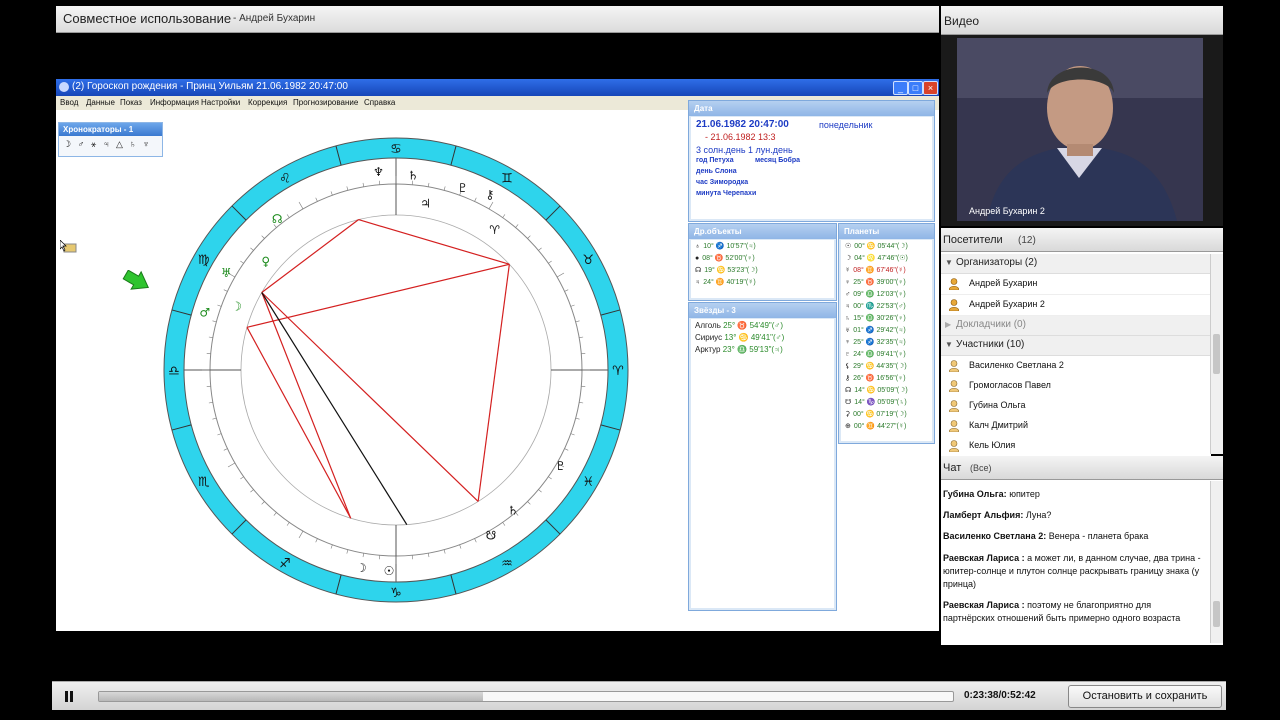 This screenshot has height=720, width=1280. I want to click on share-pod-title: Совместное использование, so click(147, 18).